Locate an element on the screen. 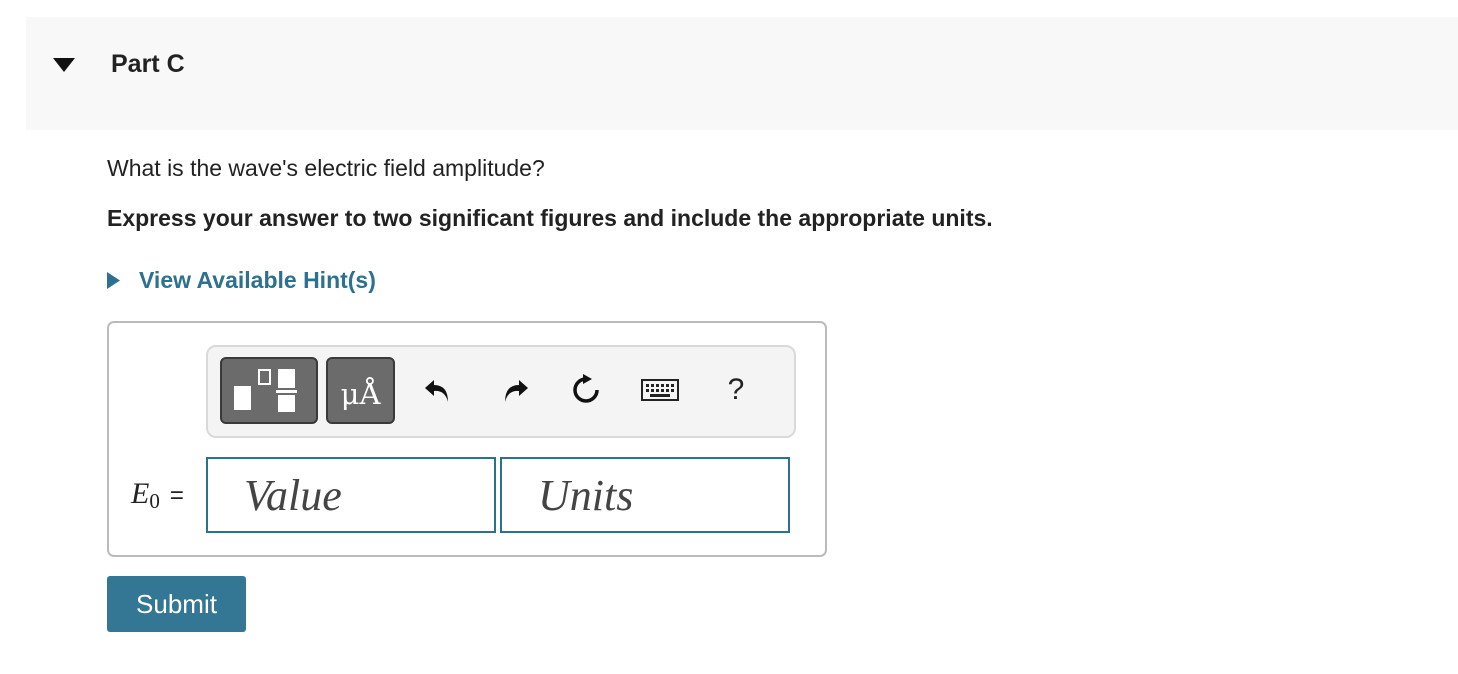  undo-icon is located at coordinates (436, 391).